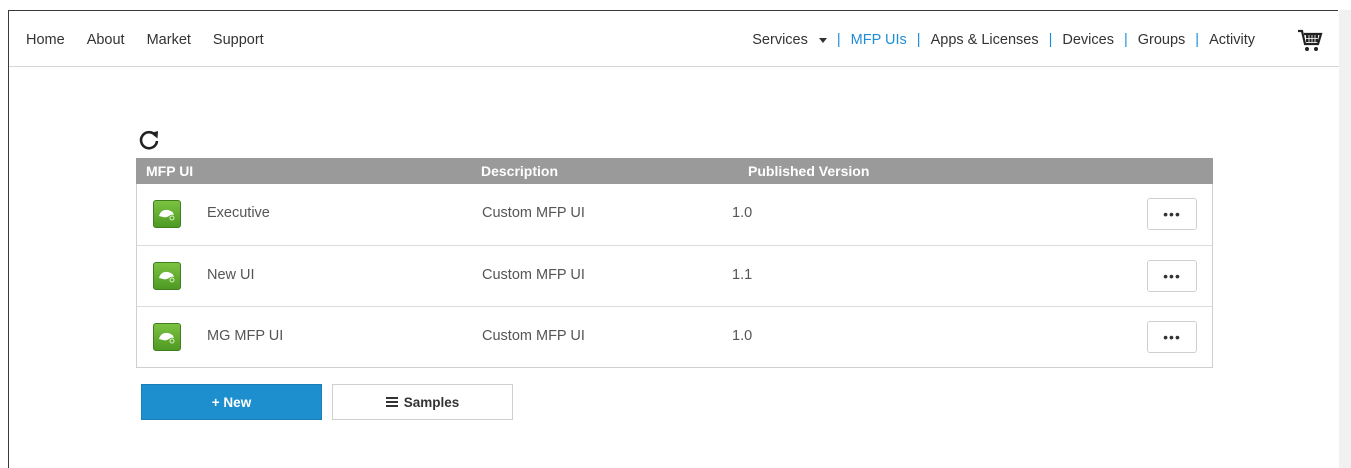 This screenshot has width=1351, height=468. What do you see at coordinates (1345, 239) in the screenshot?
I see `vertical-scrollbar` at bounding box center [1345, 239].